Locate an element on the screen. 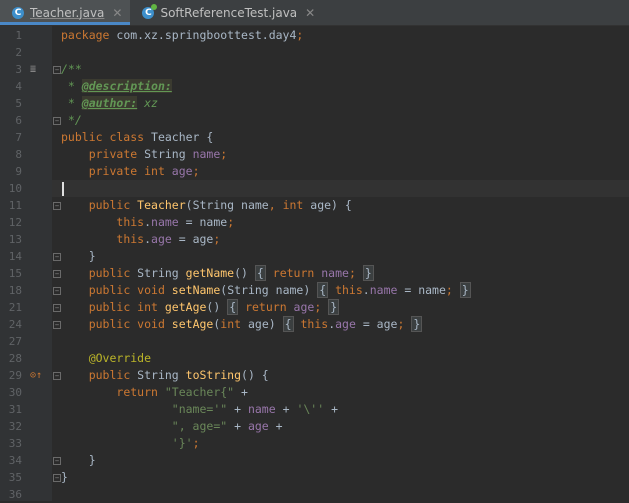 This screenshot has height=503, width=629. code-token: String is located at coordinates (168, 154).